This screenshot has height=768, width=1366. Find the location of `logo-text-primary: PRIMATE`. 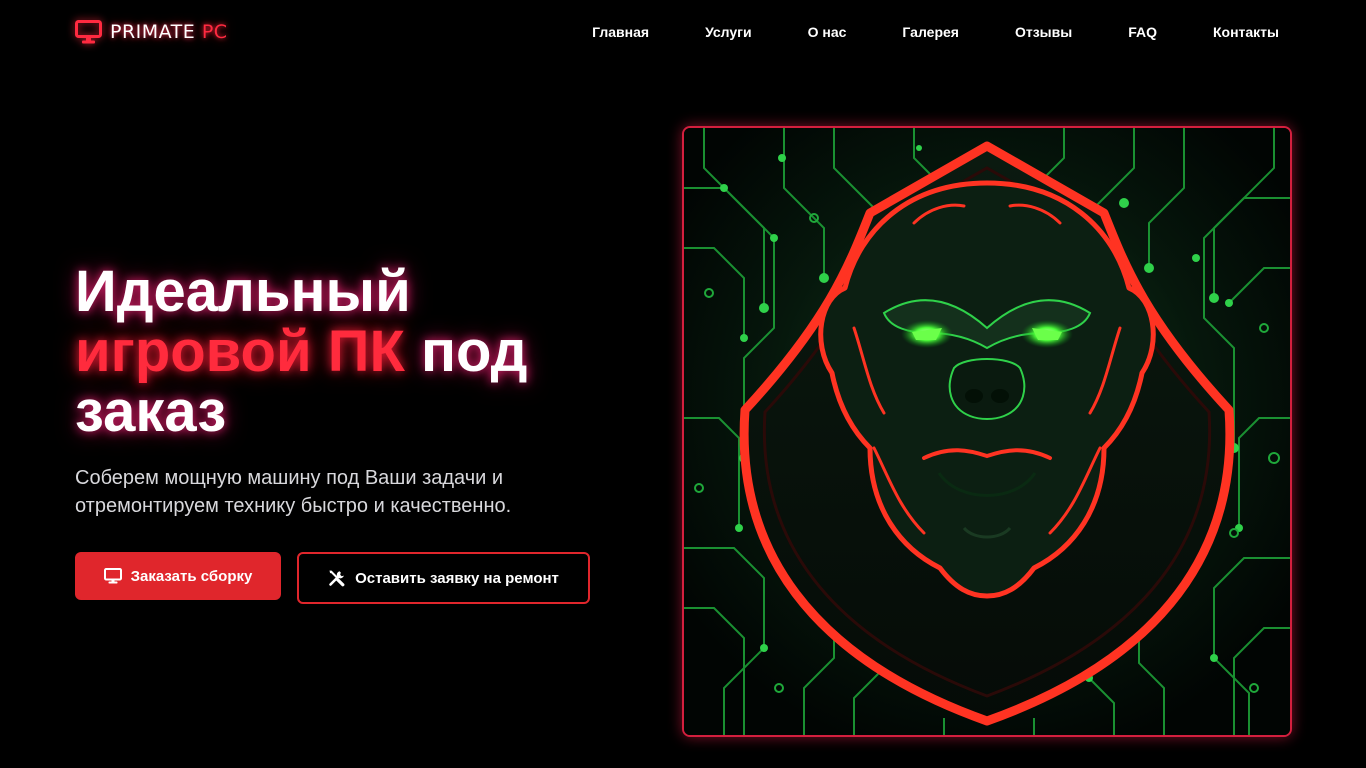

logo-text-primary: PRIMATE is located at coordinates (153, 32).